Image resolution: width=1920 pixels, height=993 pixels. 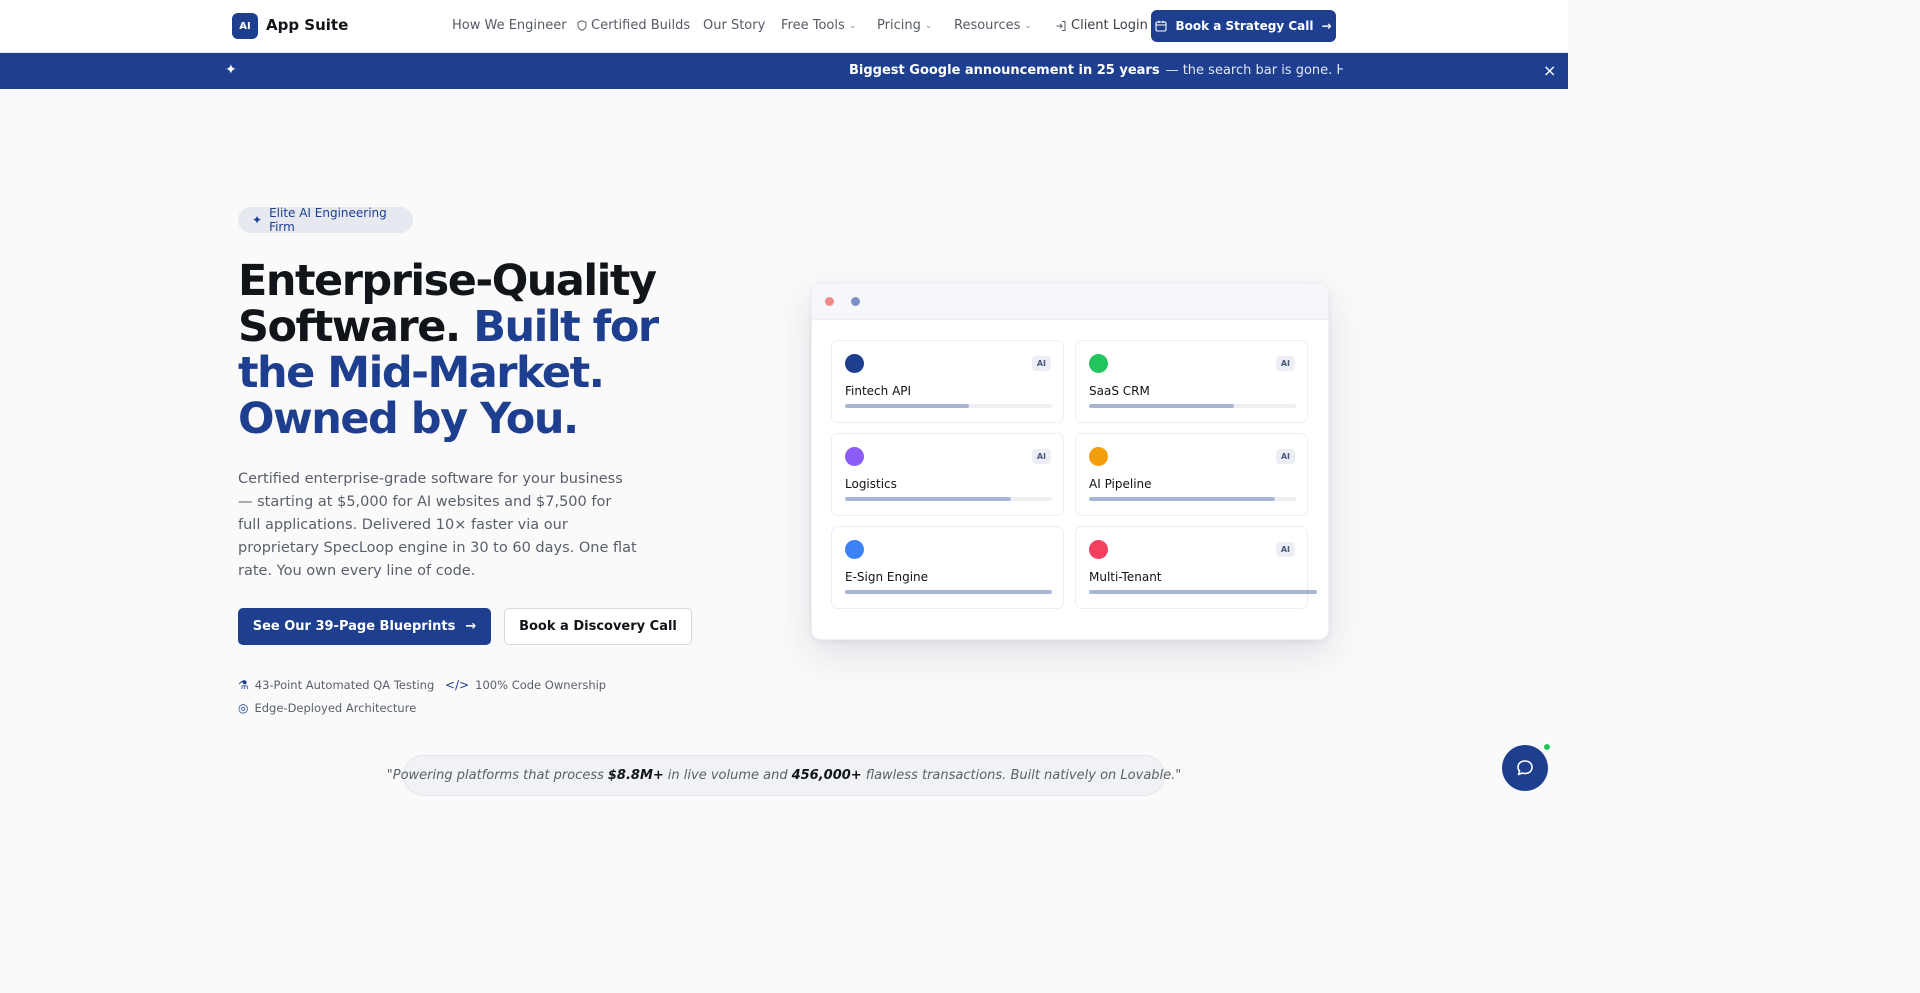 What do you see at coordinates (245, 26) in the screenshot?
I see `logo-icon: AI` at bounding box center [245, 26].